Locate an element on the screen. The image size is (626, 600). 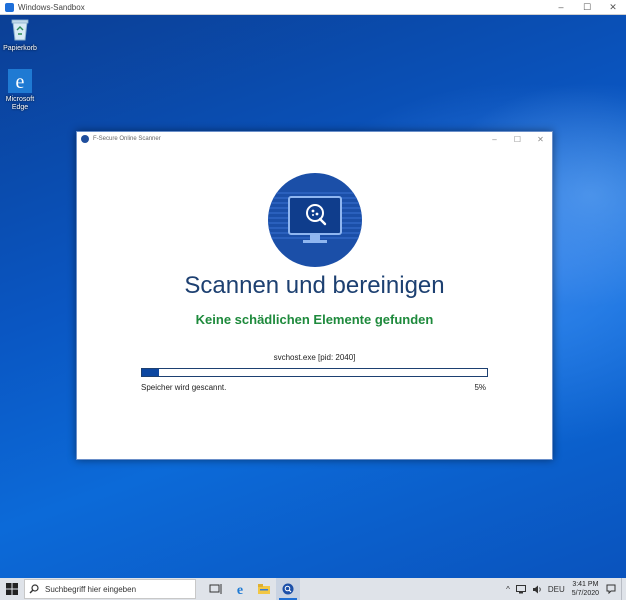
app-minimize-button: – is located at coordinates (494, 139).